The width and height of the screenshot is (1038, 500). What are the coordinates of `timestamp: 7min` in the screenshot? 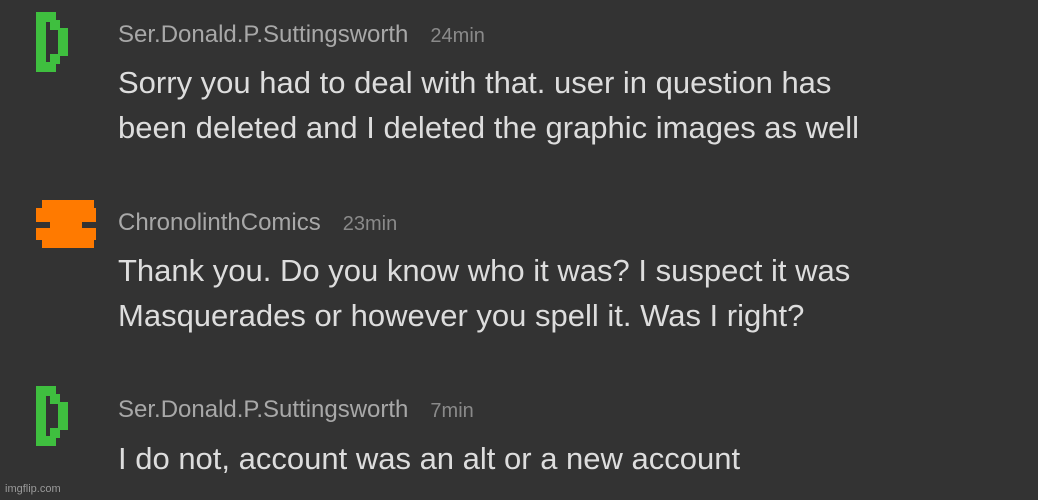 It's located at (452, 411).